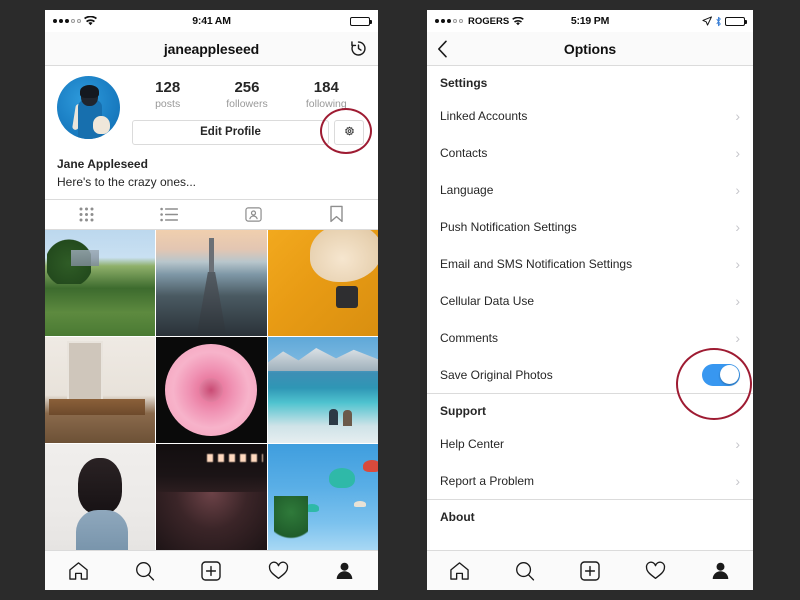 The width and height of the screenshot is (800, 600). Describe the element at coordinates (718, 21) in the screenshot. I see `bluetooth-icon` at that location.